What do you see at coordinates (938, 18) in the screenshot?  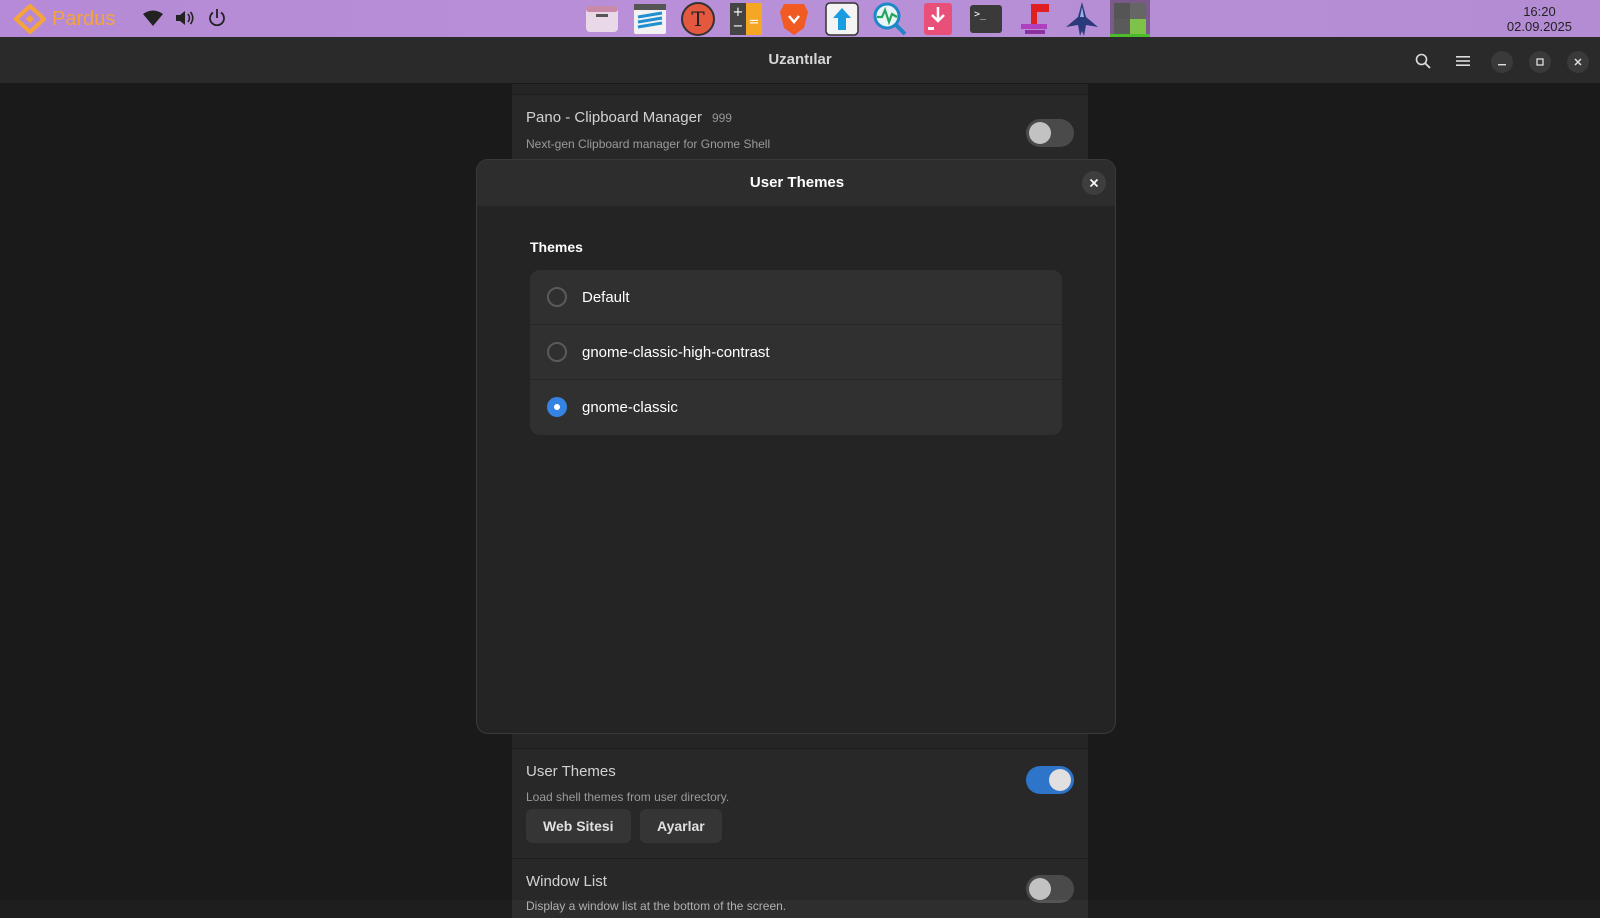 I see `package-installer-icon` at bounding box center [938, 18].